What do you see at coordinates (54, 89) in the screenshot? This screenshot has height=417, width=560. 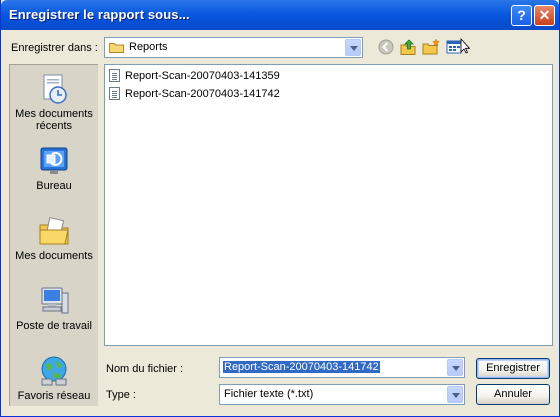 I see `recent-documents-icon` at bounding box center [54, 89].